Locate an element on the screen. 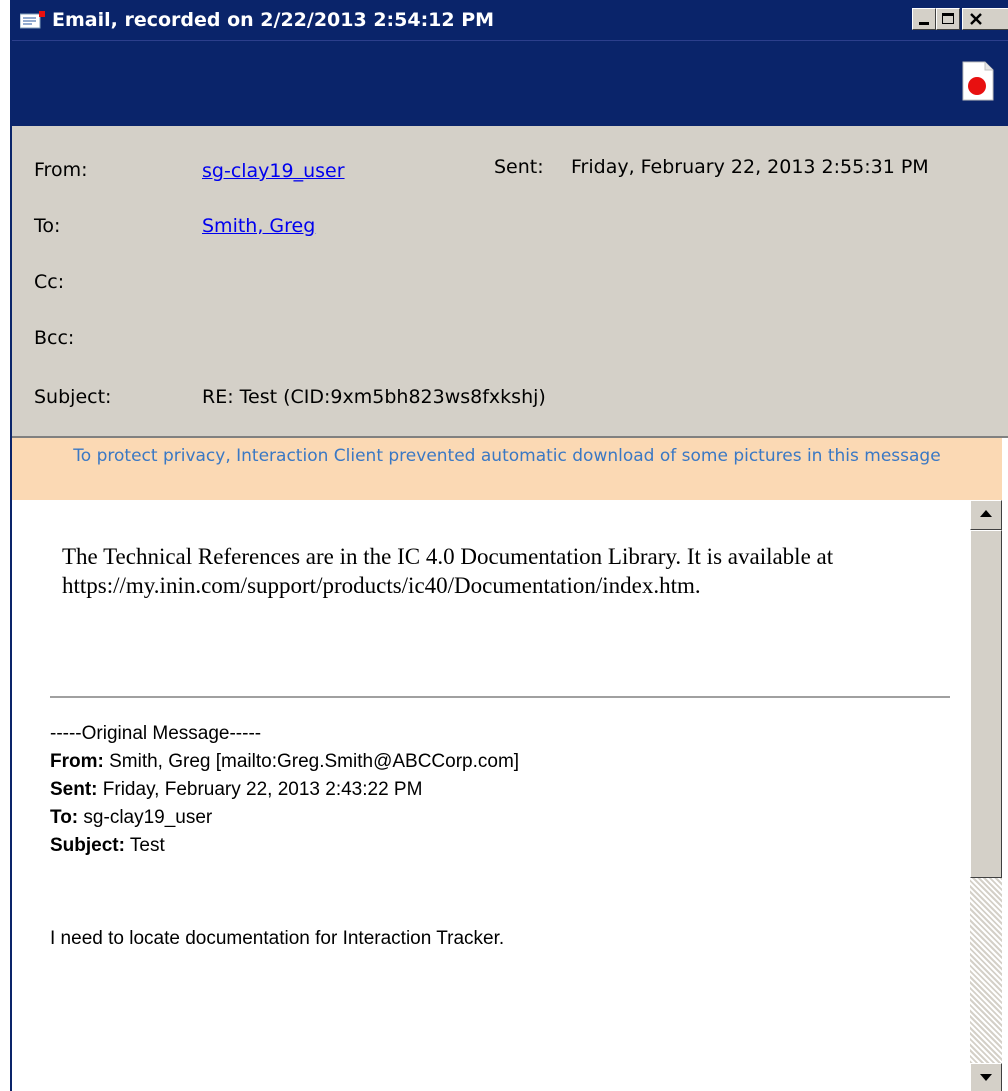  subject-label: Subject: is located at coordinates (73, 397).